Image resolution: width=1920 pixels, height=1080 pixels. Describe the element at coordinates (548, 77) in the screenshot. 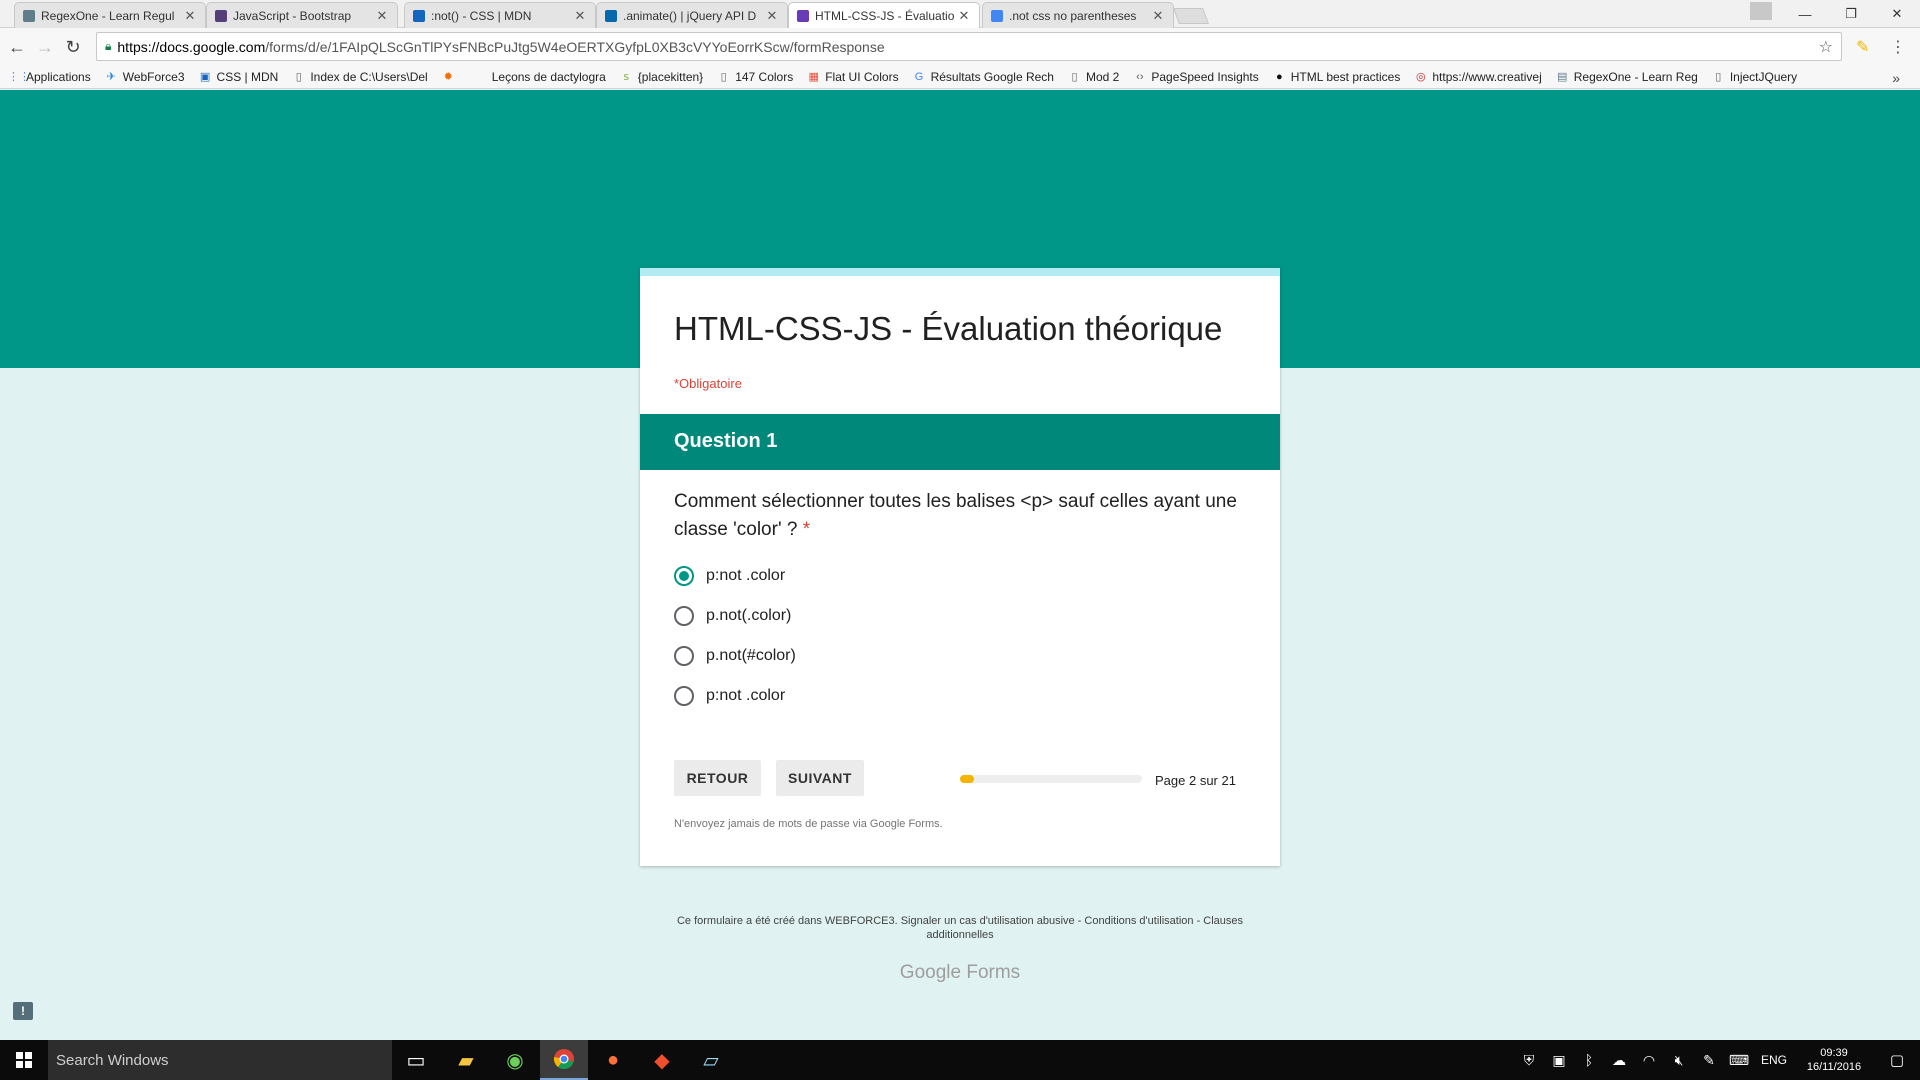

I see `bookmark-label: Leçons de dactylogra` at that location.